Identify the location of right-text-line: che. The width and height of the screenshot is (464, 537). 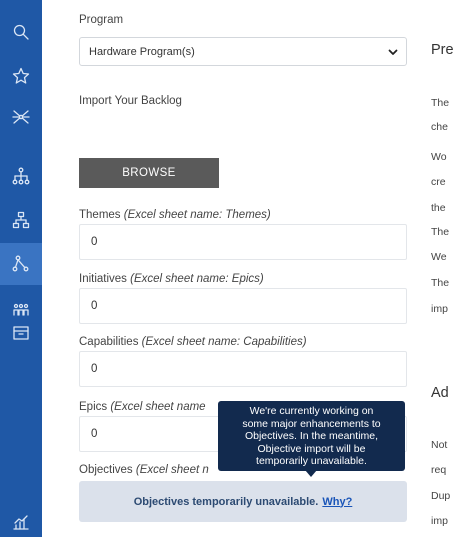
(439, 127).